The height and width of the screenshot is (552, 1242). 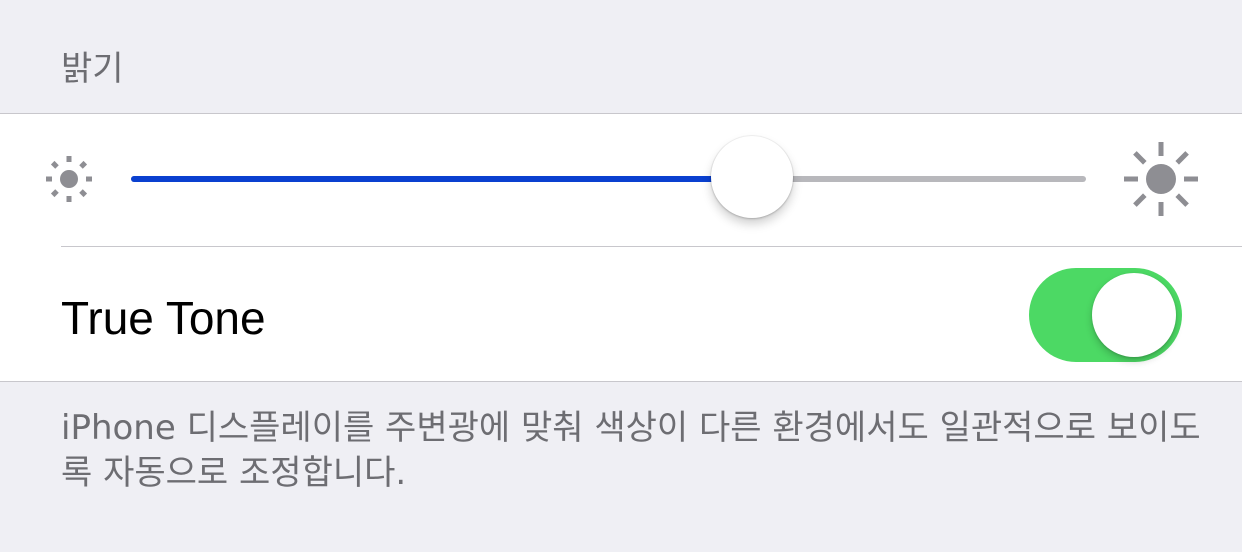 I want to click on true-tone-label: True Tone, so click(x=163, y=318).